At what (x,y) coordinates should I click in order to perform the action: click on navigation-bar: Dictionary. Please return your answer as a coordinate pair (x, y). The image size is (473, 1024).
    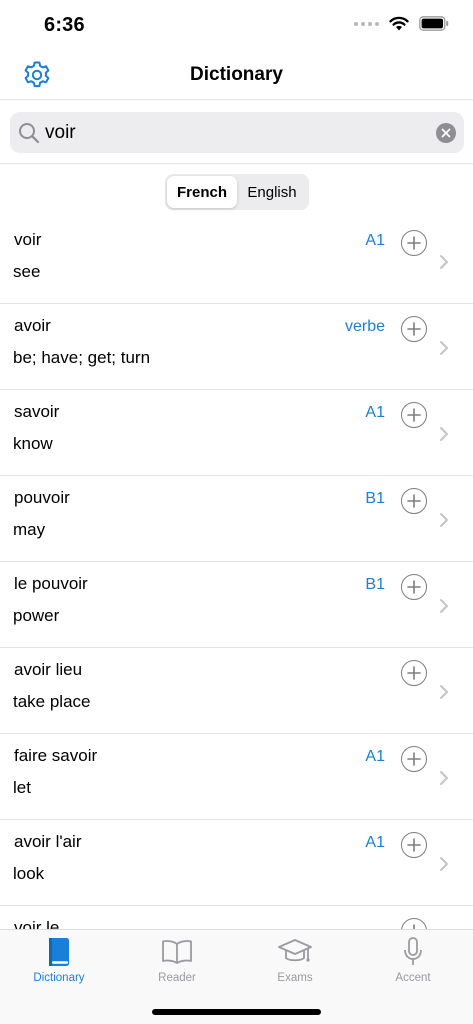
    Looking at the image, I should click on (236, 75).